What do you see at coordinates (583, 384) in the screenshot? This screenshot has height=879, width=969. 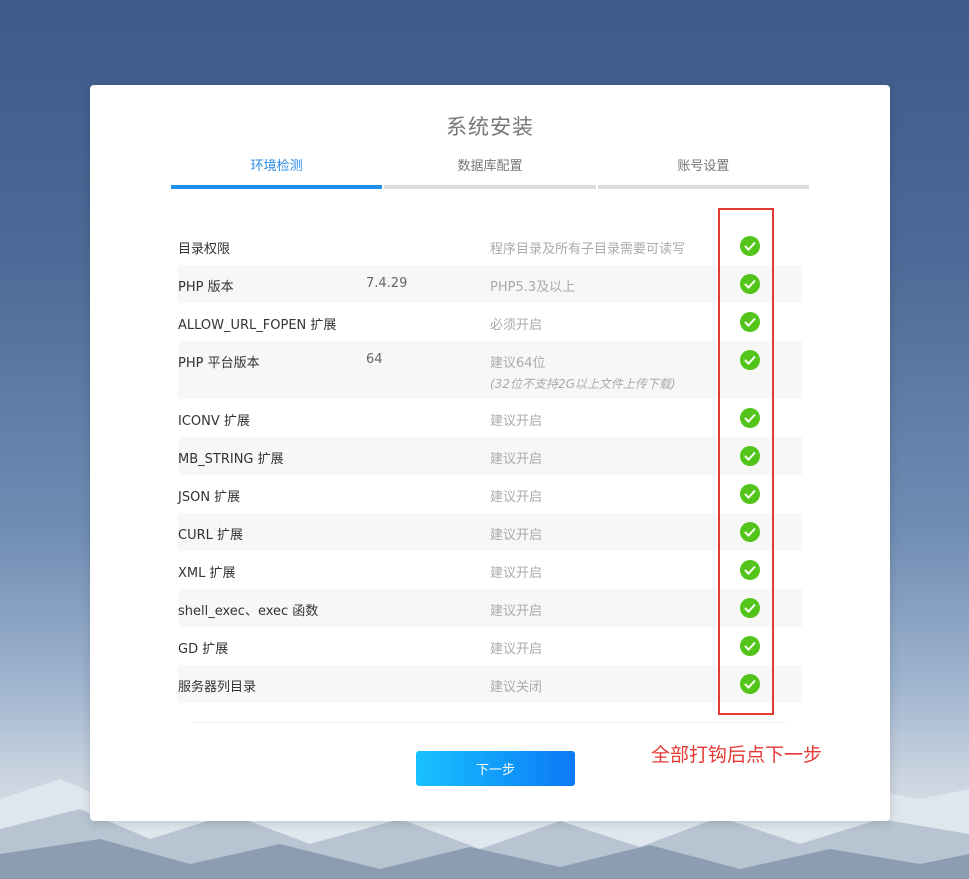 I see `check-note: (32位不支持2G以上文件上传下载)` at bounding box center [583, 384].